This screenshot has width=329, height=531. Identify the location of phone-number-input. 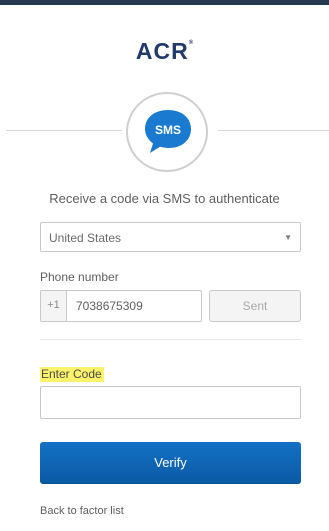
(134, 306).